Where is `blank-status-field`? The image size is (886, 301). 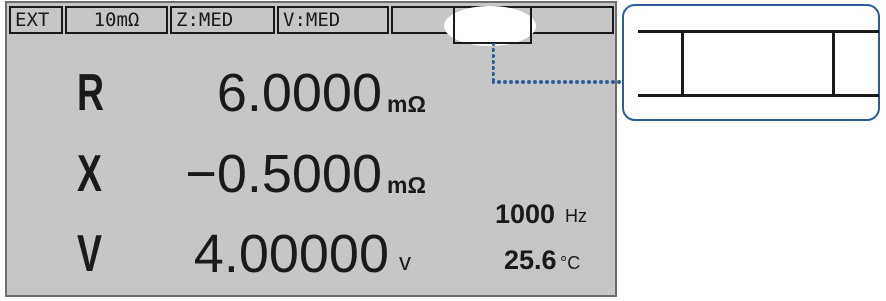 blank-status-field is located at coordinates (492, 25).